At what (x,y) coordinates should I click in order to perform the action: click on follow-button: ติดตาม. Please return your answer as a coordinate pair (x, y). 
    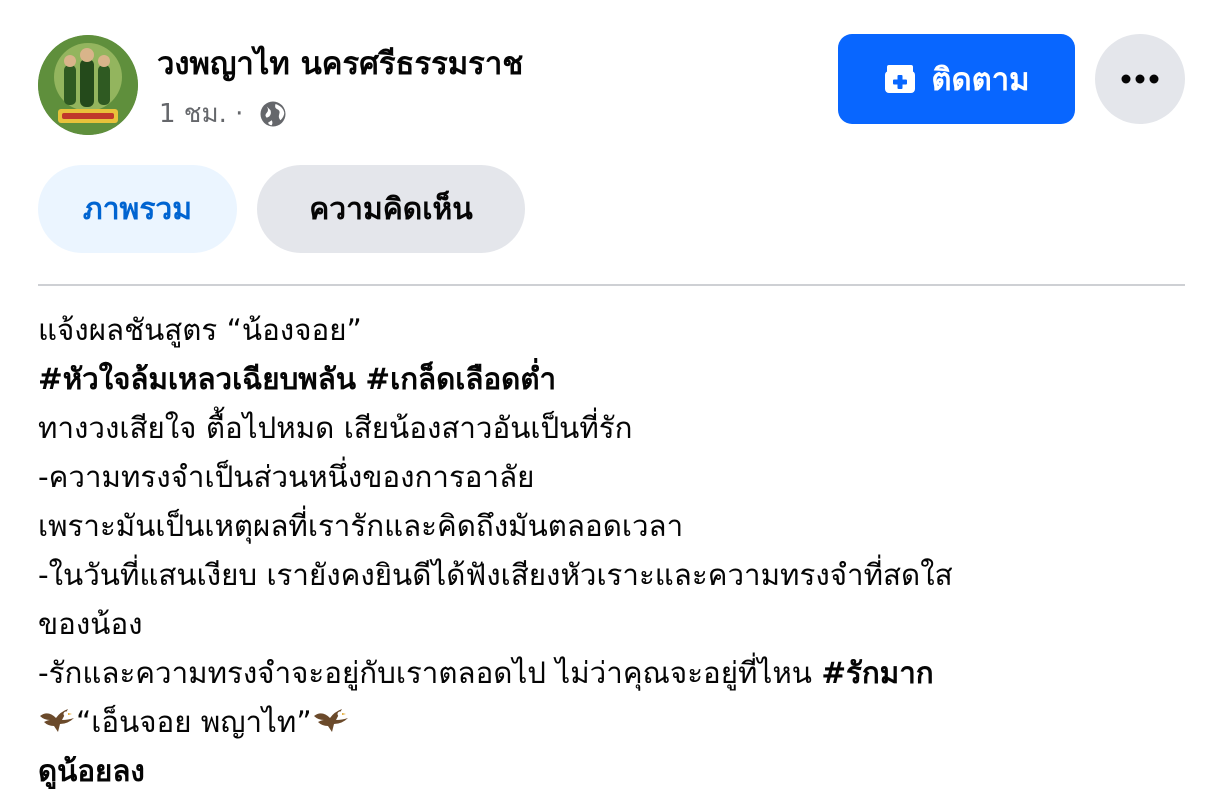
    Looking at the image, I should click on (956, 79).